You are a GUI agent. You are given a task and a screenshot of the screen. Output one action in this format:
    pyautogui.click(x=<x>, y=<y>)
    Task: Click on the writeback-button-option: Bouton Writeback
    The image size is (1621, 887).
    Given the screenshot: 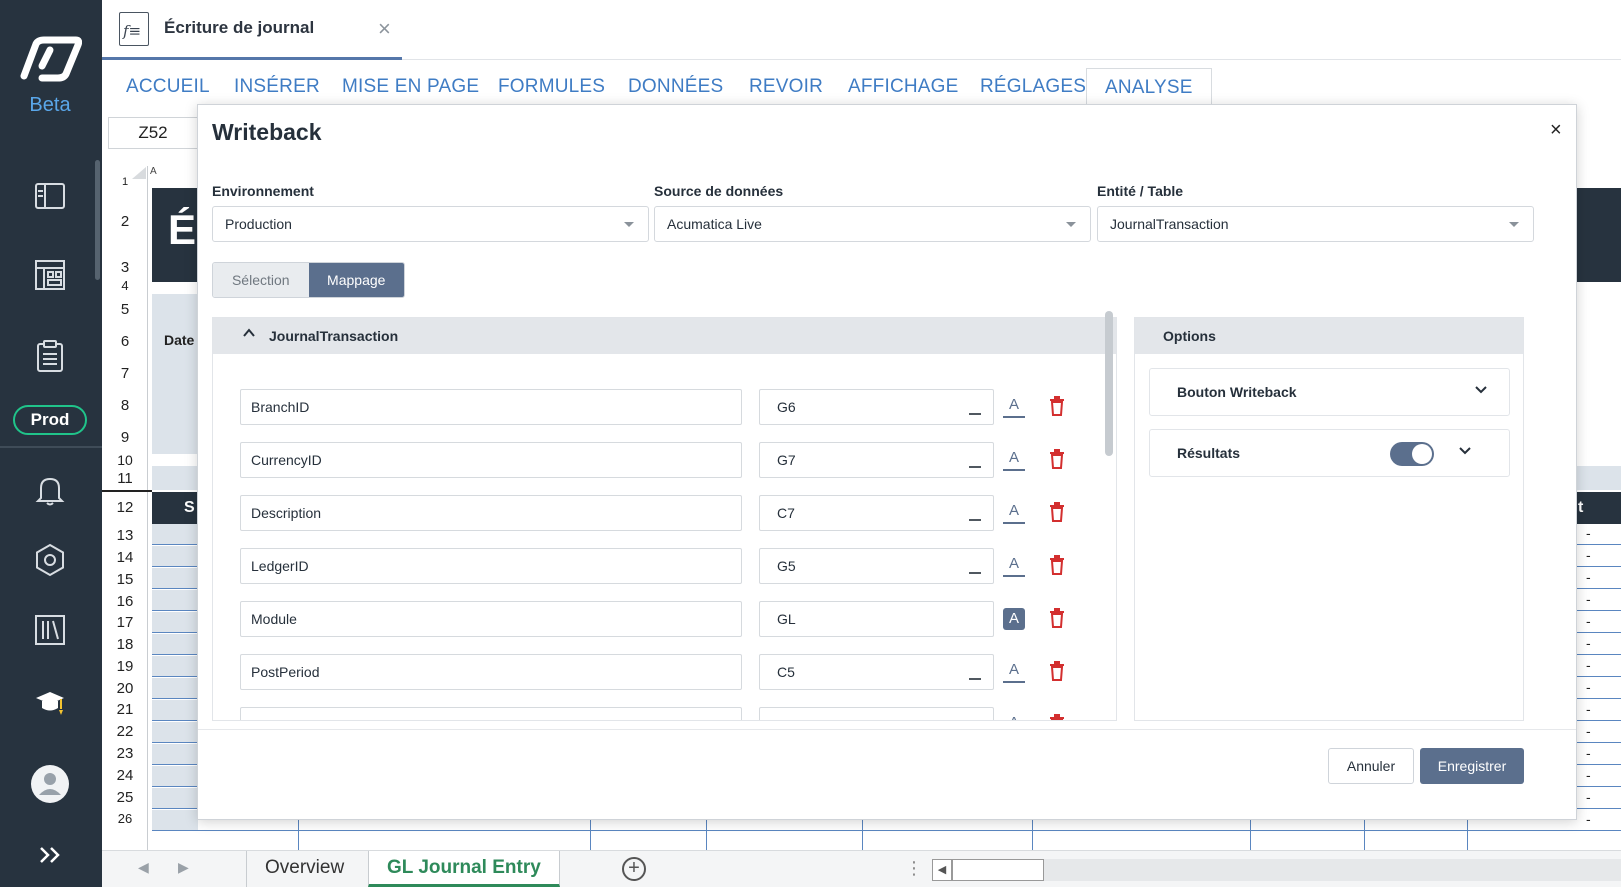 What is the action you would take?
    pyautogui.click(x=1329, y=392)
    